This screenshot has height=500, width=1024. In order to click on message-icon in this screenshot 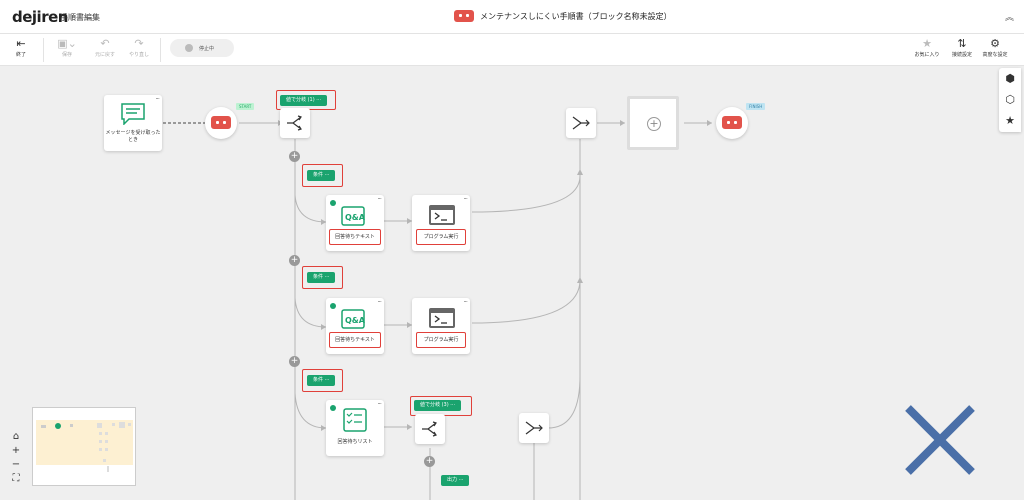, I will do `click(133, 114)`.